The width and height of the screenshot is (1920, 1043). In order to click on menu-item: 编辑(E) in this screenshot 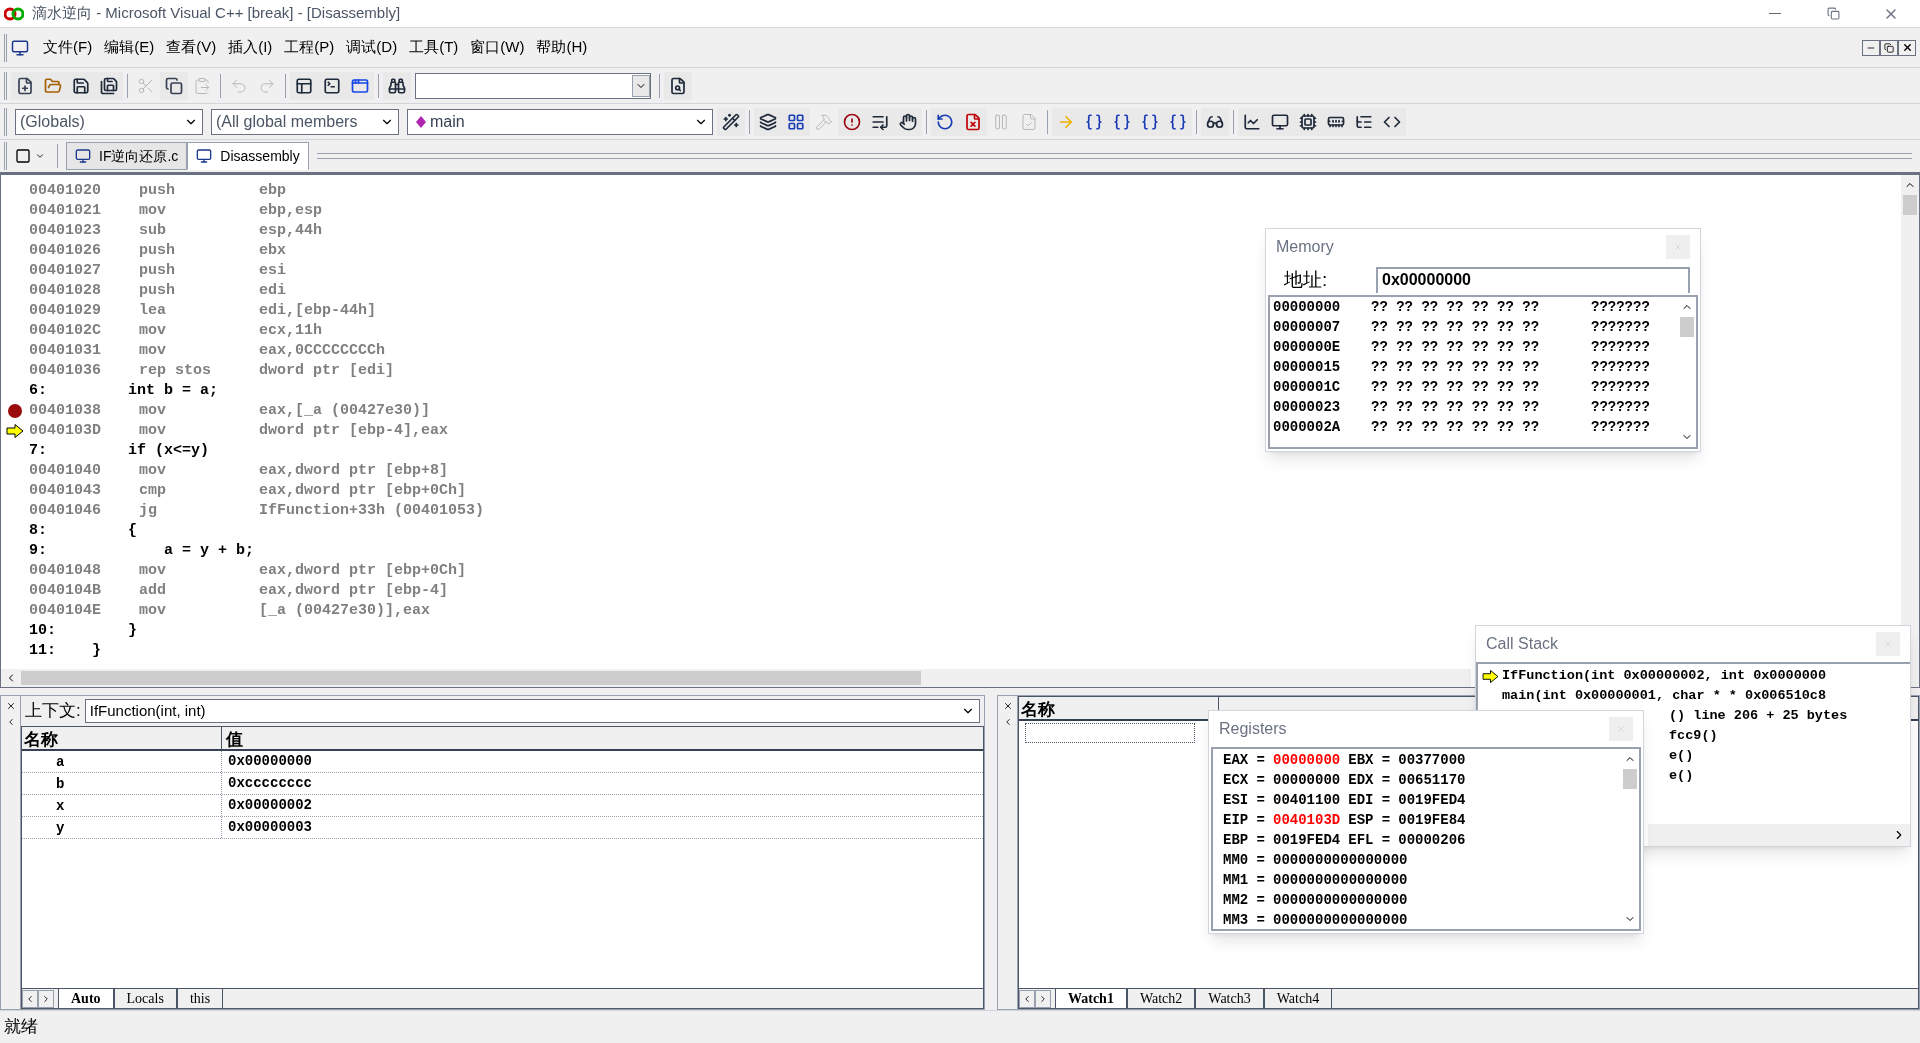, I will do `click(129, 47)`.